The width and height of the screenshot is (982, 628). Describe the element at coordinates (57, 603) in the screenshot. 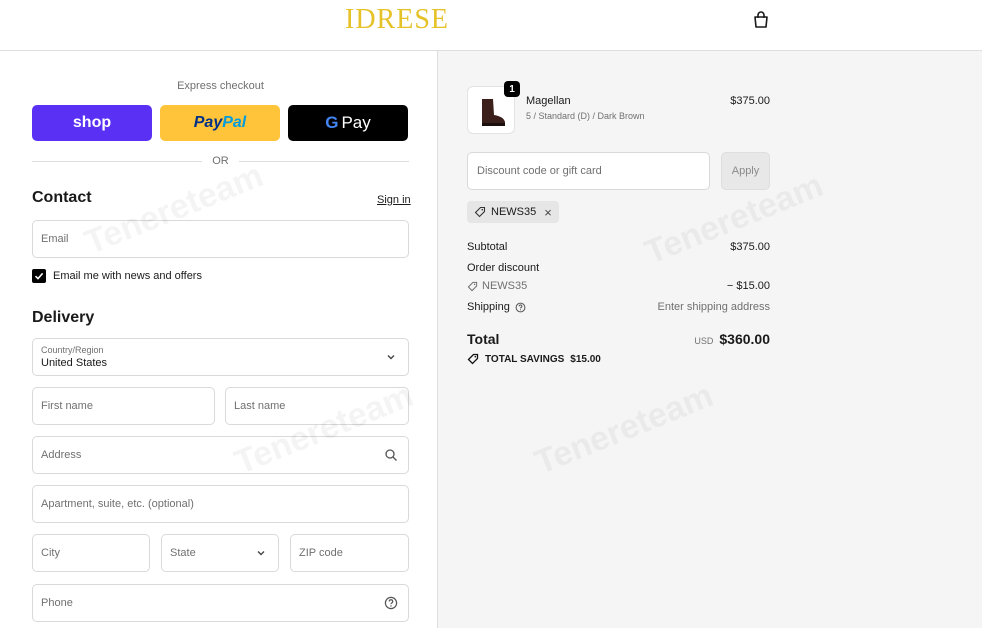

I see `phone-placeholder: Phone` at that location.